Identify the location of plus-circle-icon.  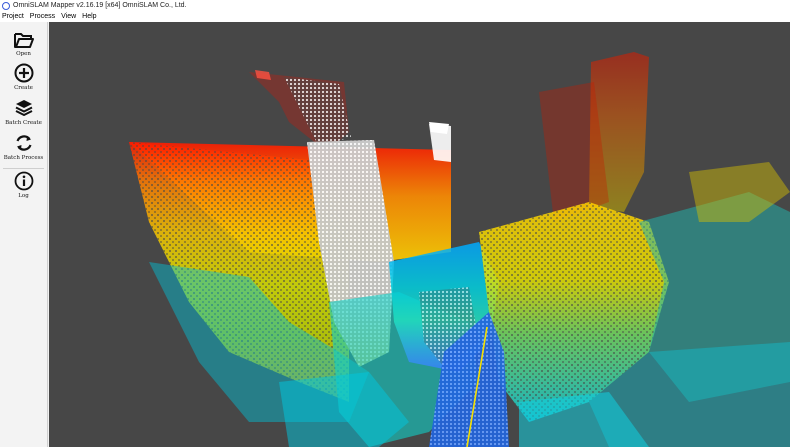
(23, 73).